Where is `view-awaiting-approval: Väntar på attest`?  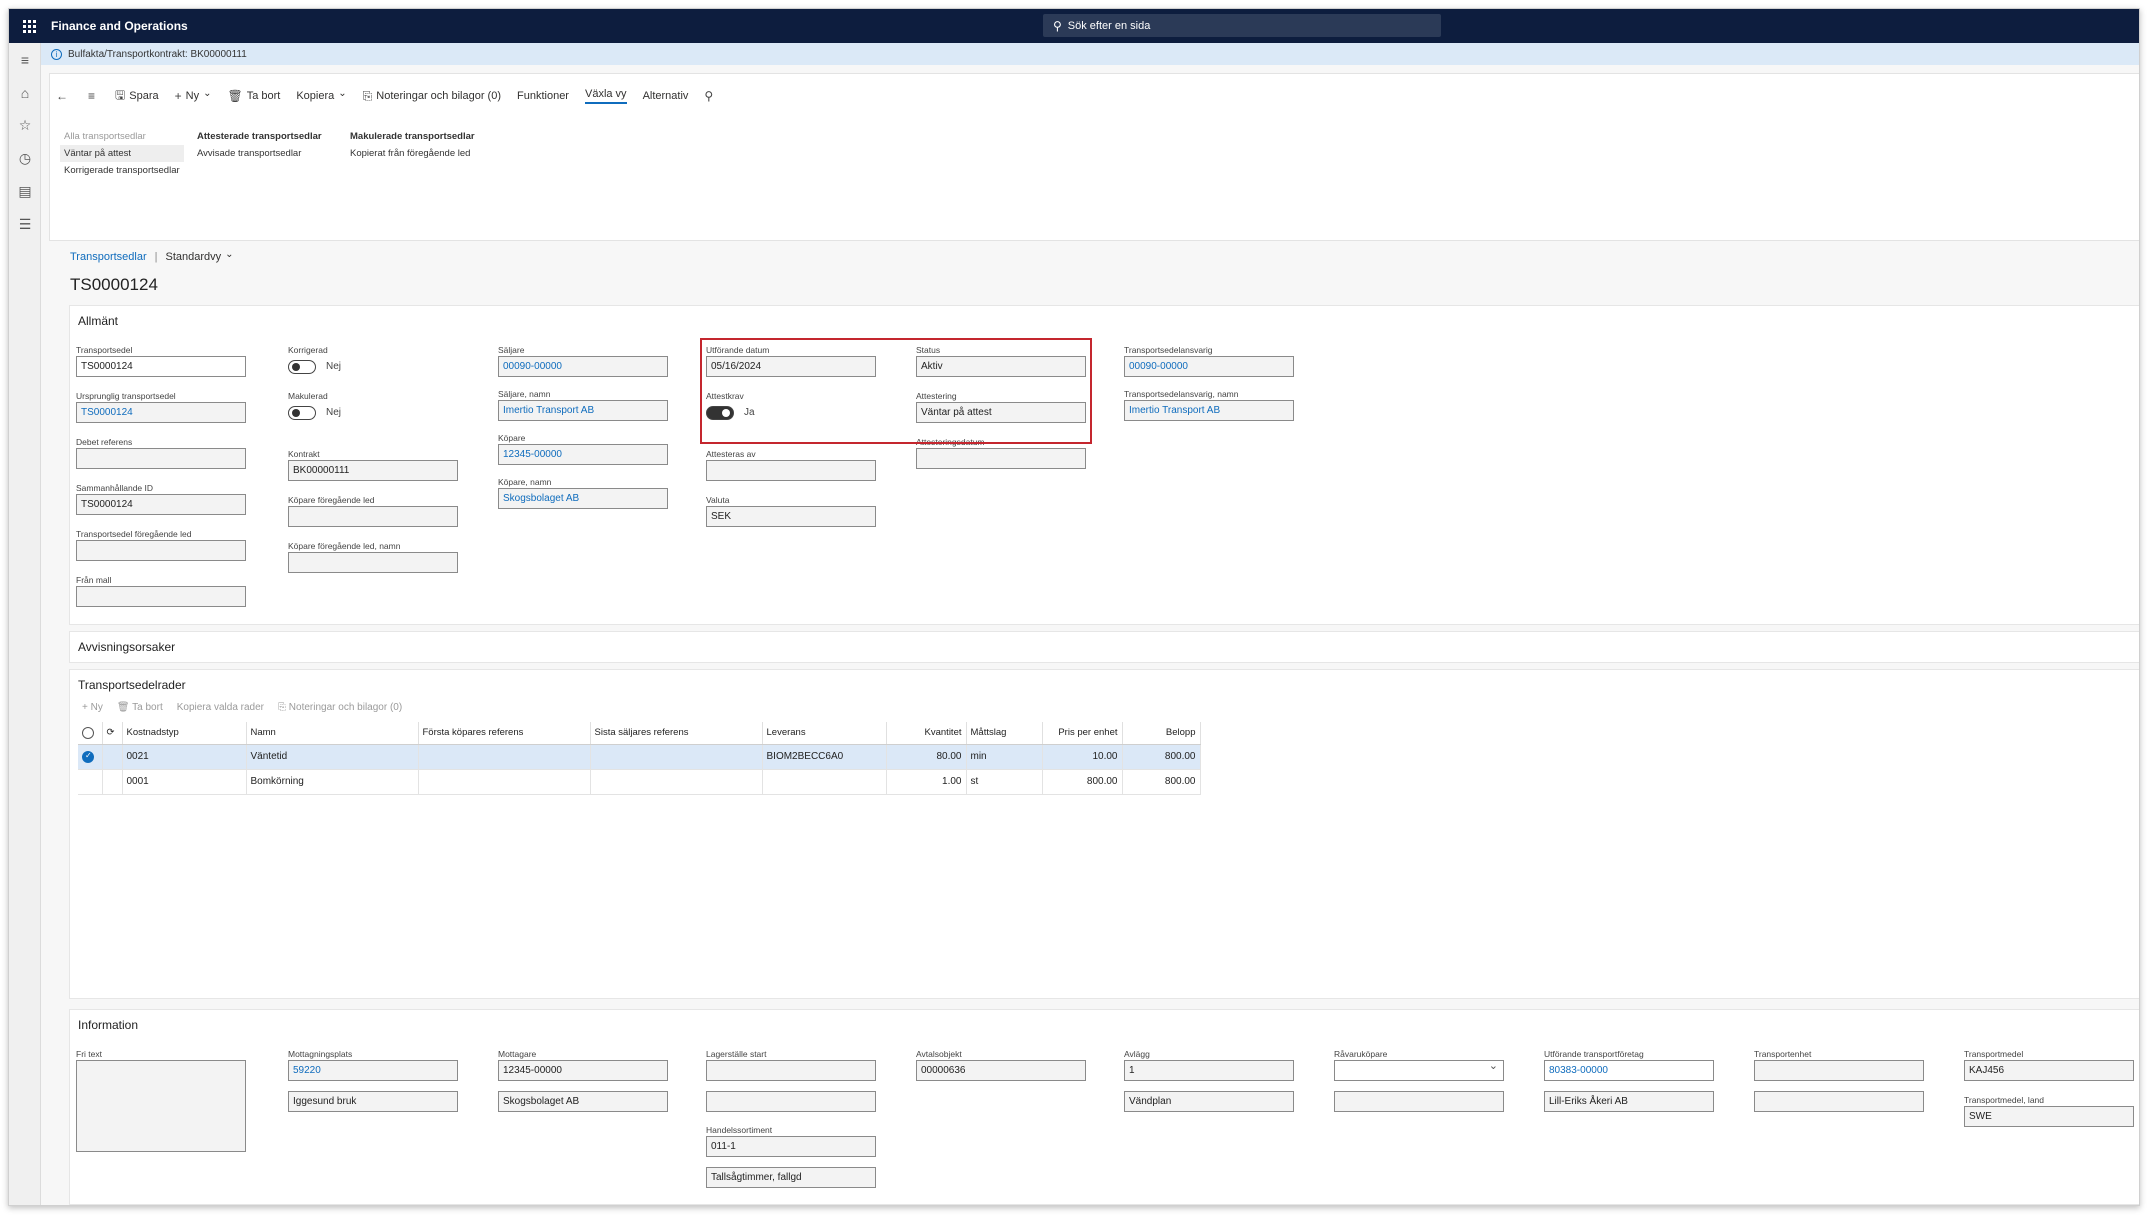
view-awaiting-approval: Väntar på attest is located at coordinates (122, 153).